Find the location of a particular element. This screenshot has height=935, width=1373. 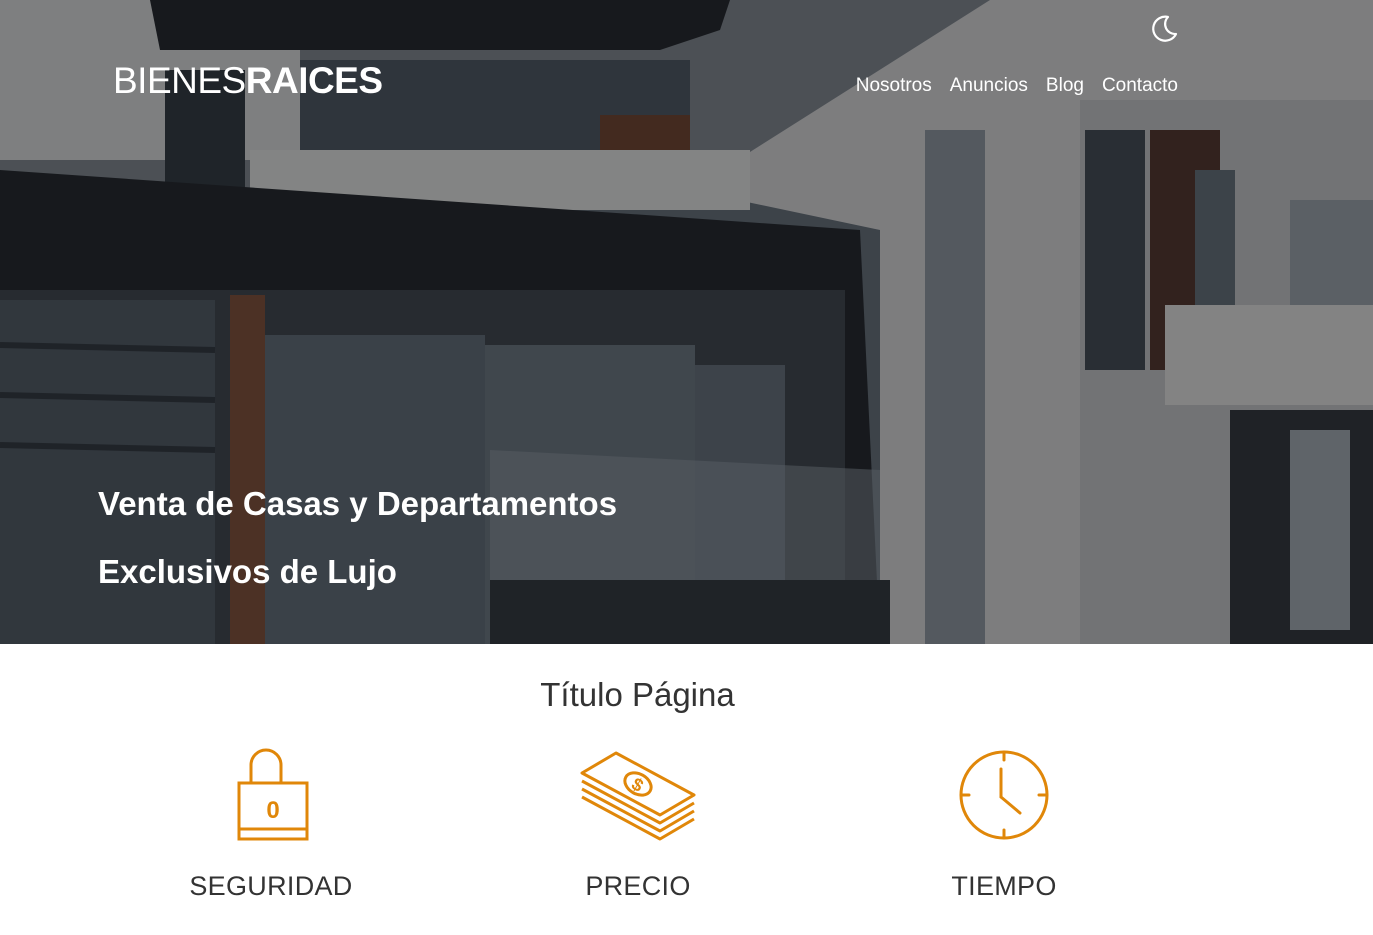

svg-text: 0 is located at coordinates (272, 810).